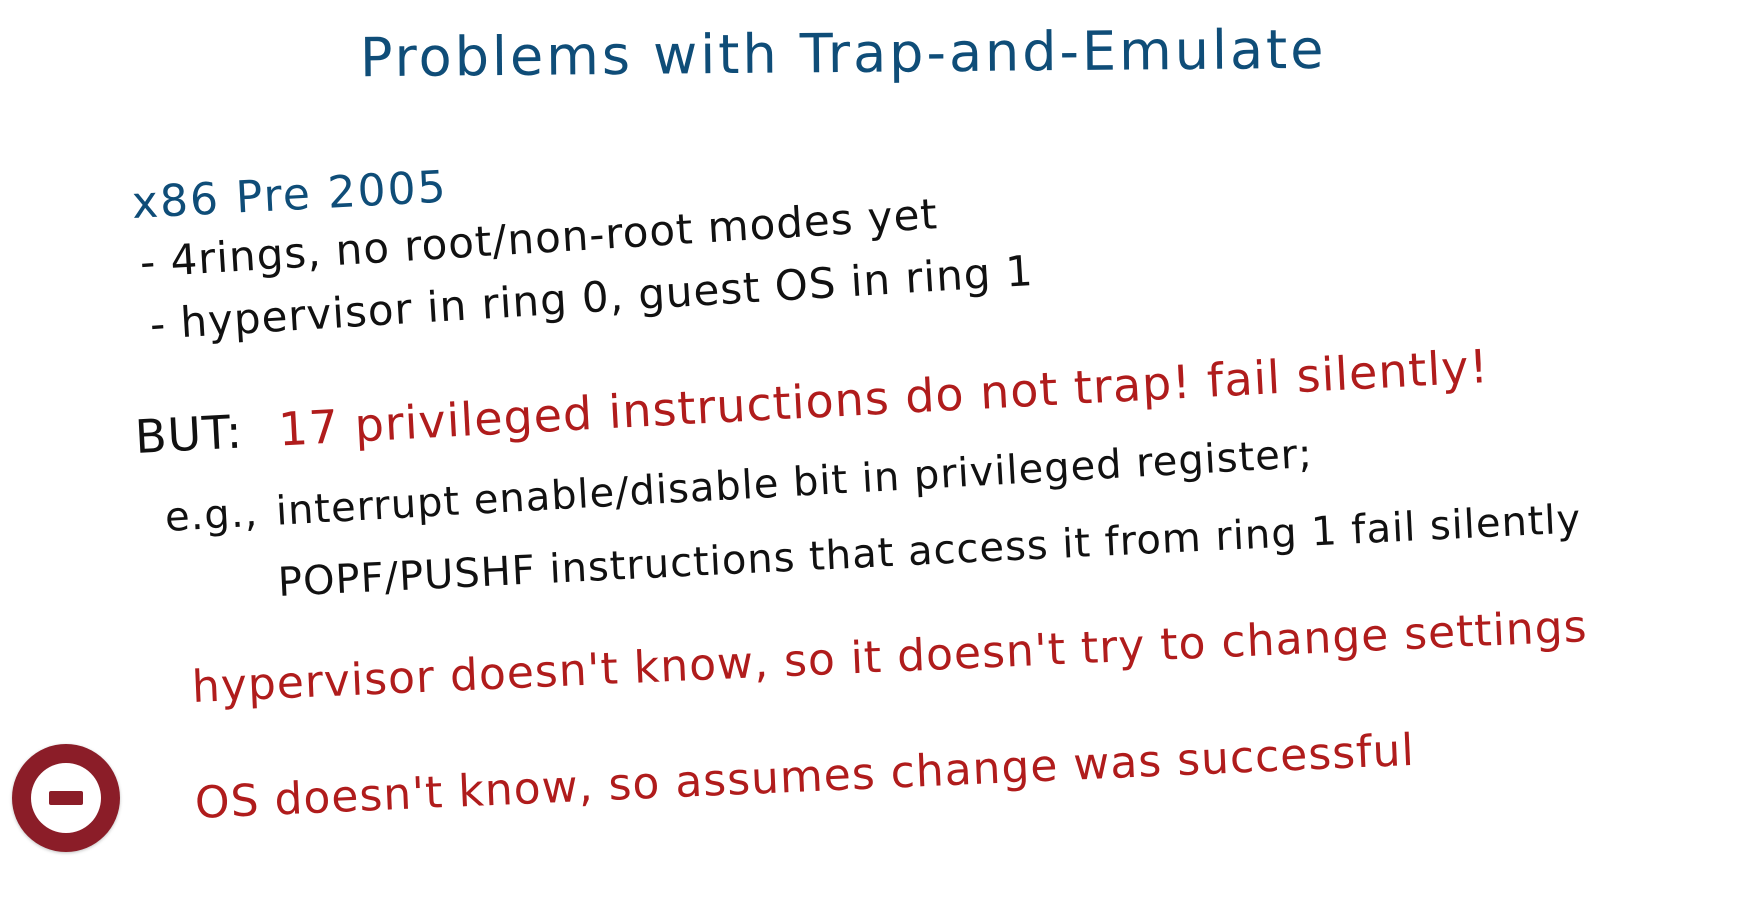 This screenshot has width=1747, height=902. What do you see at coordinates (211, 515) in the screenshot?
I see `example-prefix: e.g.,` at bounding box center [211, 515].